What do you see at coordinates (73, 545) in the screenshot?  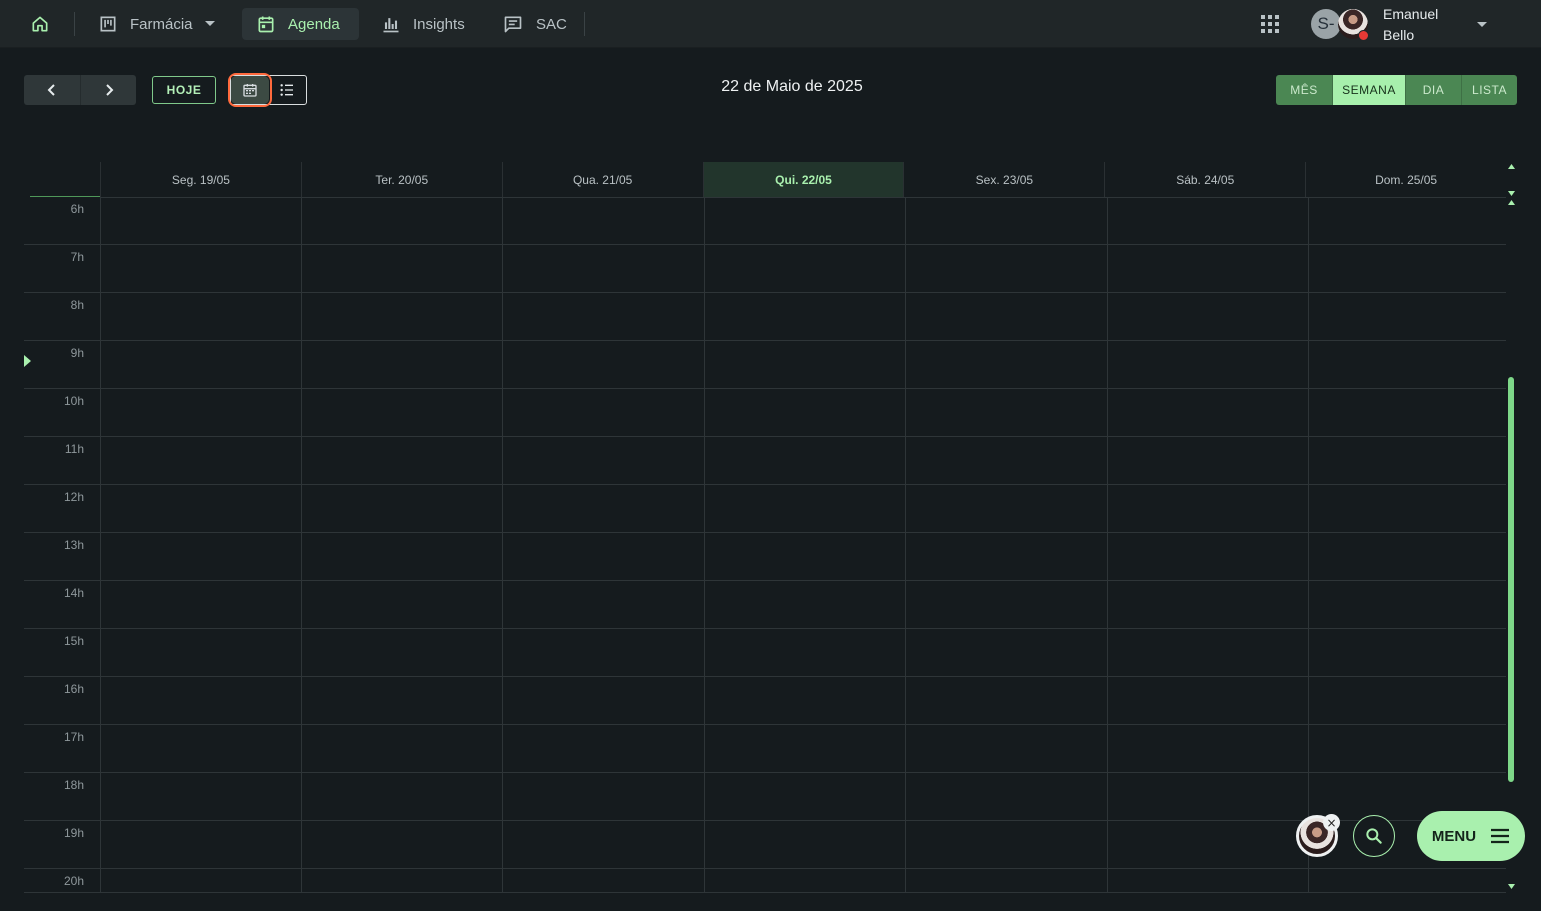 I see `hour-label: 13h` at bounding box center [73, 545].